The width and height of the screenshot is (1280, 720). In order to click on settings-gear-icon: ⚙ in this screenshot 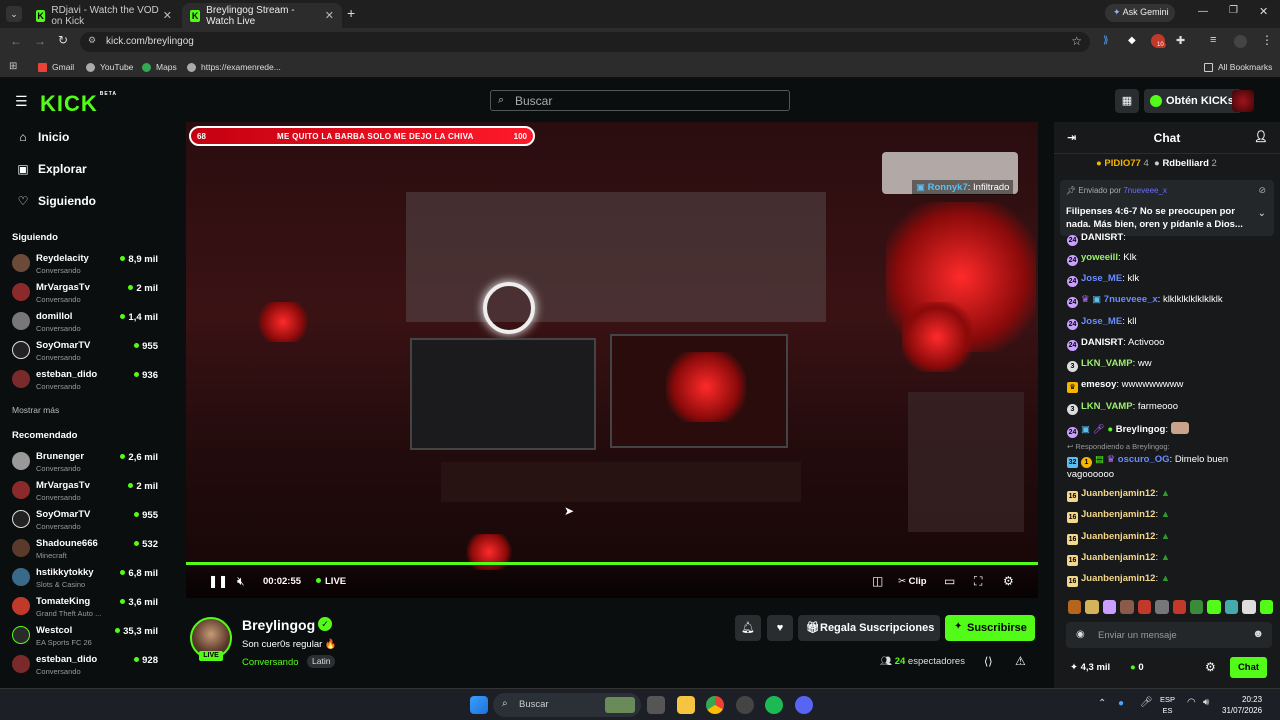, I will do `click(1008, 581)`.